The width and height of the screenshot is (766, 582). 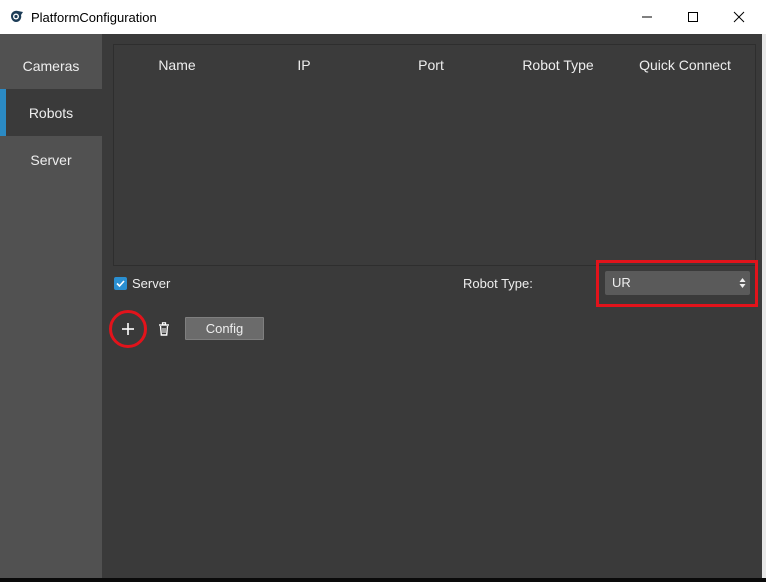 I want to click on app-icon, so click(x=17, y=17).